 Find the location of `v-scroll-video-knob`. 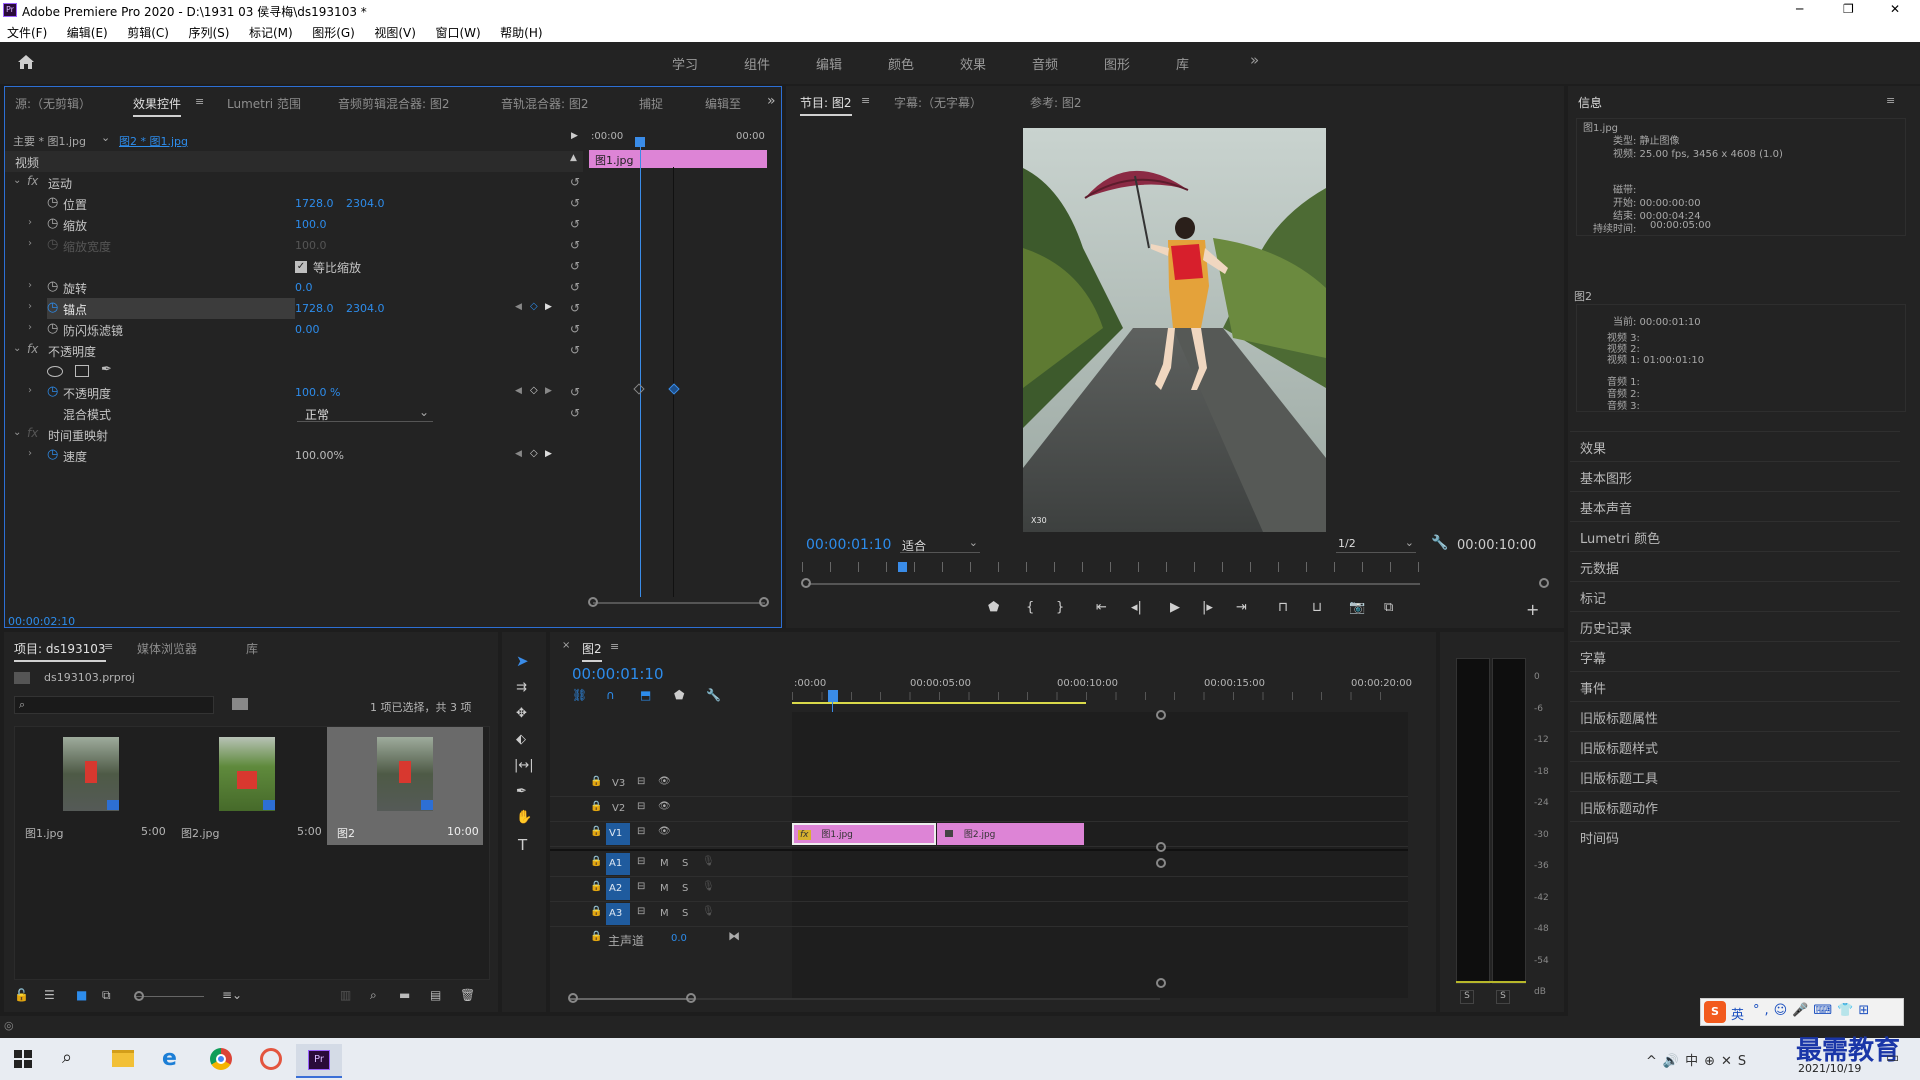

v-scroll-video-knob is located at coordinates (1161, 847).